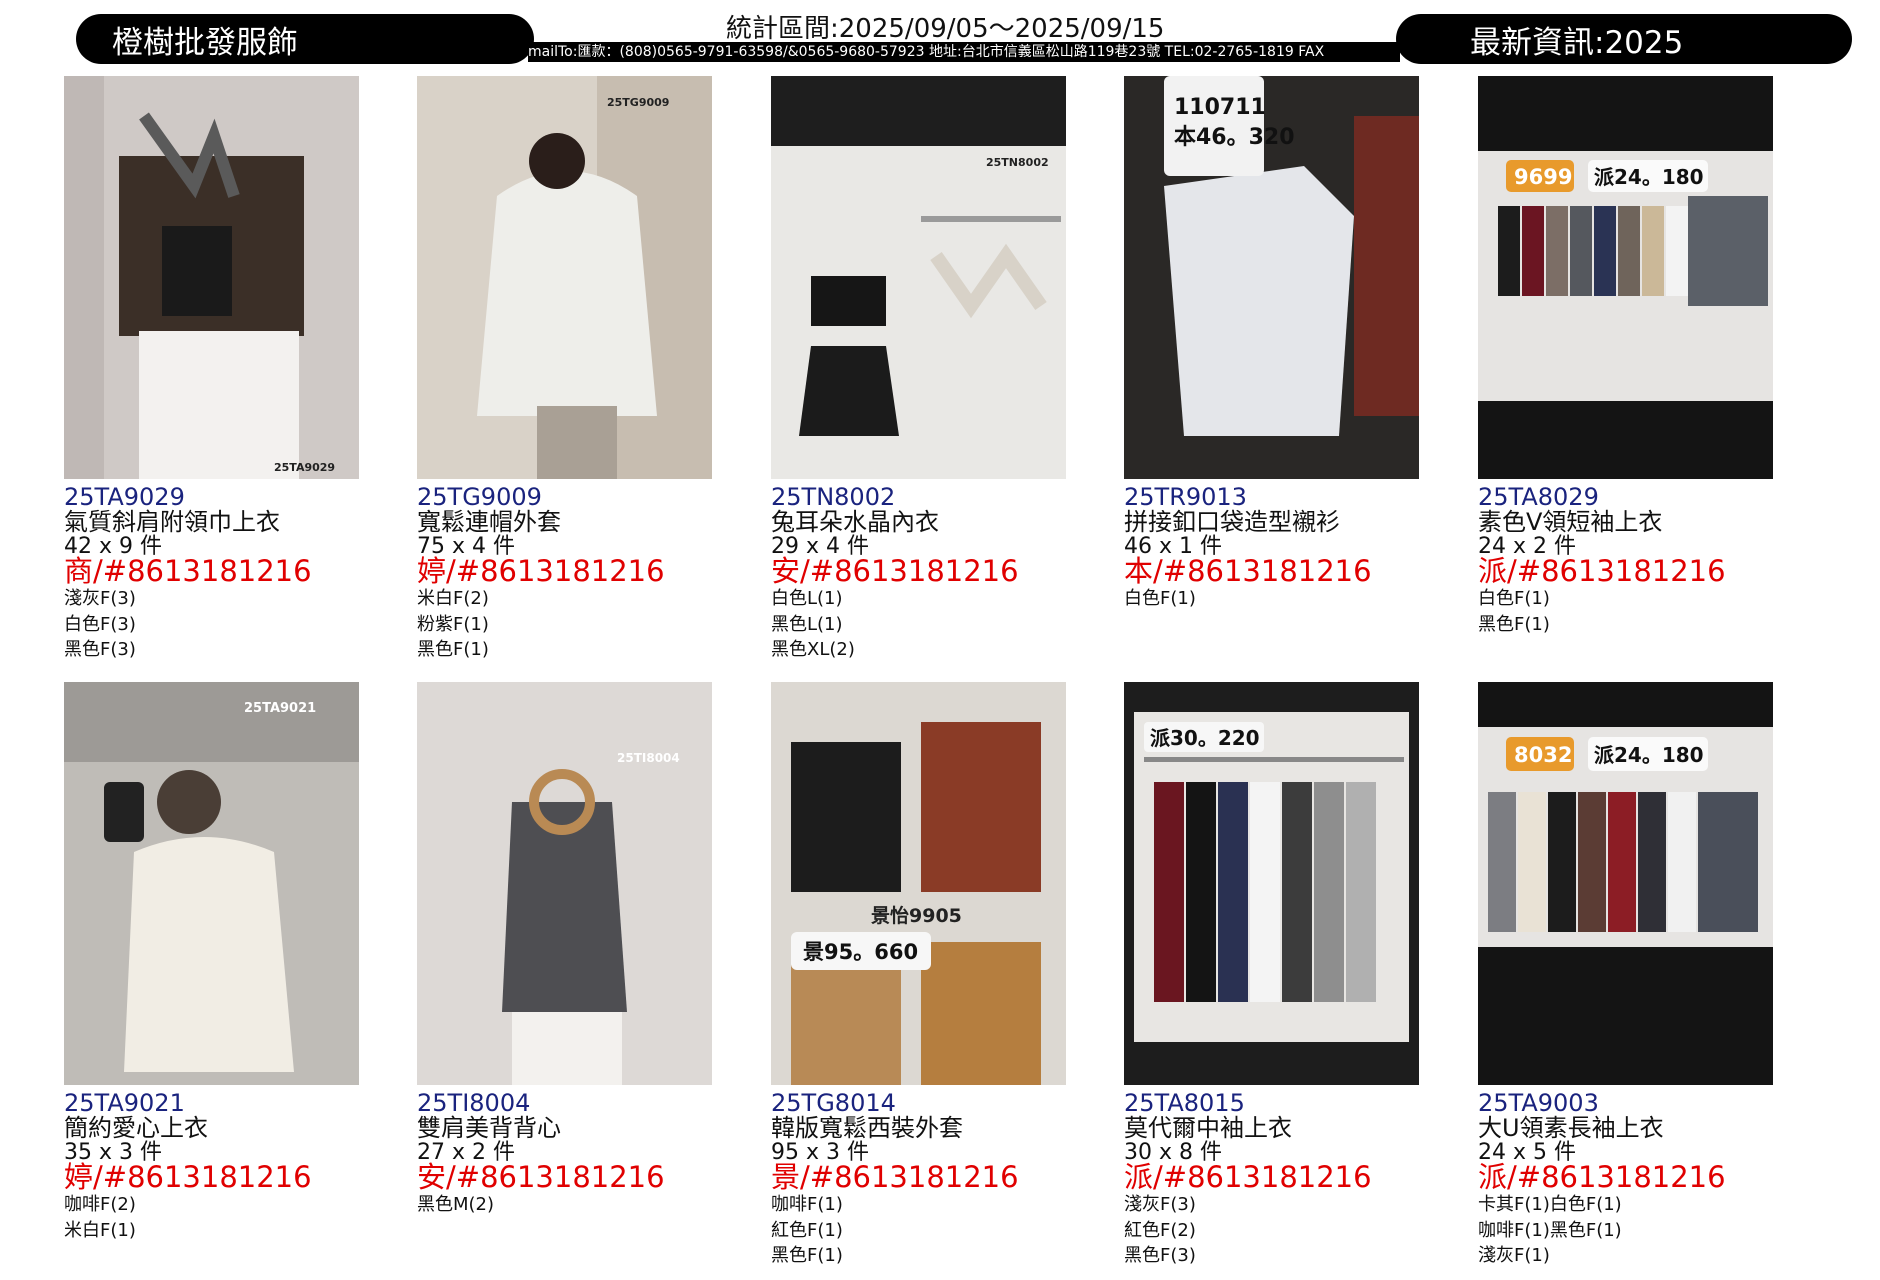  What do you see at coordinates (1279, 497) in the screenshot?
I see `product-code: 25TR9013` at bounding box center [1279, 497].